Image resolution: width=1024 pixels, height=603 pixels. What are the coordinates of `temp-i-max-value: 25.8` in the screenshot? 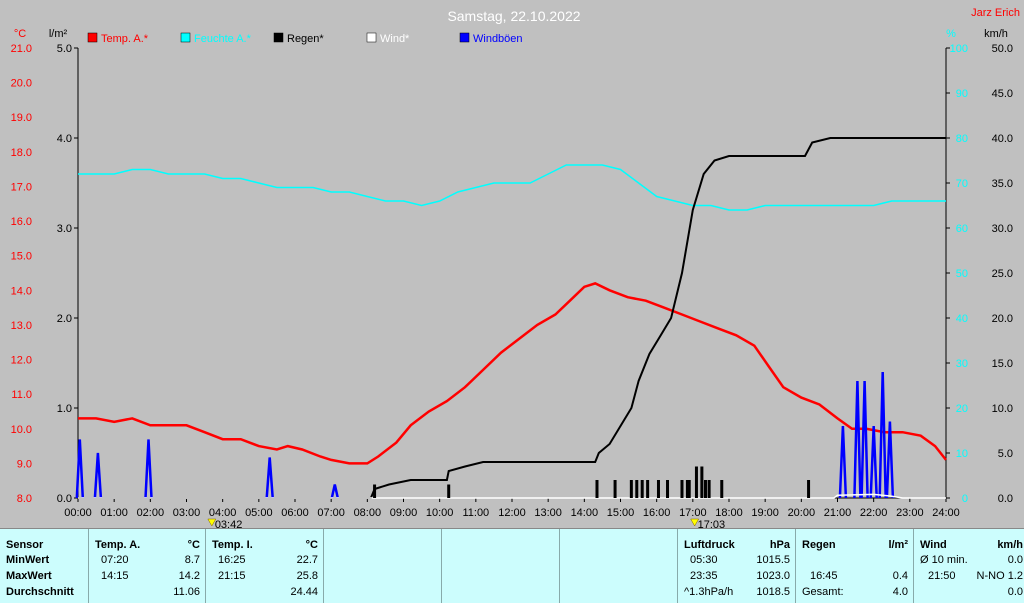 It's located at (307, 576).